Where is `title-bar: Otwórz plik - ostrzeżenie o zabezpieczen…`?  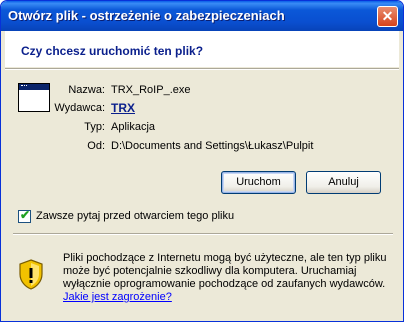 title-bar: Otwórz plik - ostrzeżenie o zabezpieczen… is located at coordinates (202, 16).